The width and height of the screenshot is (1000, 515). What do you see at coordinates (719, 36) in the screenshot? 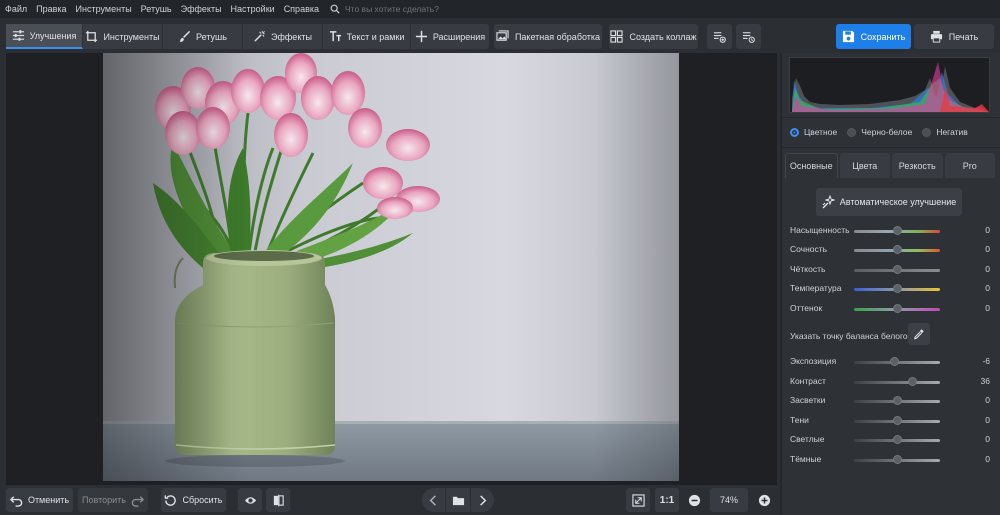
I see `add-to-queue-button` at bounding box center [719, 36].